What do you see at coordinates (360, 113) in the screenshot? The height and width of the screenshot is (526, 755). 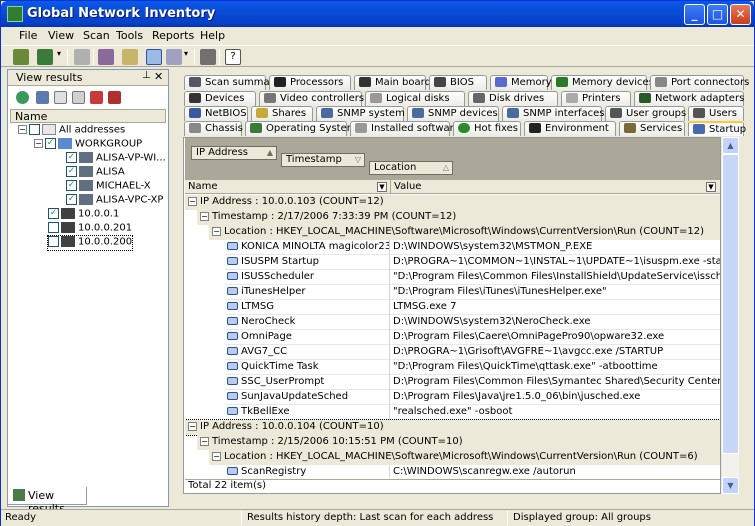 I see `tab-snmp-system: SNMP system` at bounding box center [360, 113].